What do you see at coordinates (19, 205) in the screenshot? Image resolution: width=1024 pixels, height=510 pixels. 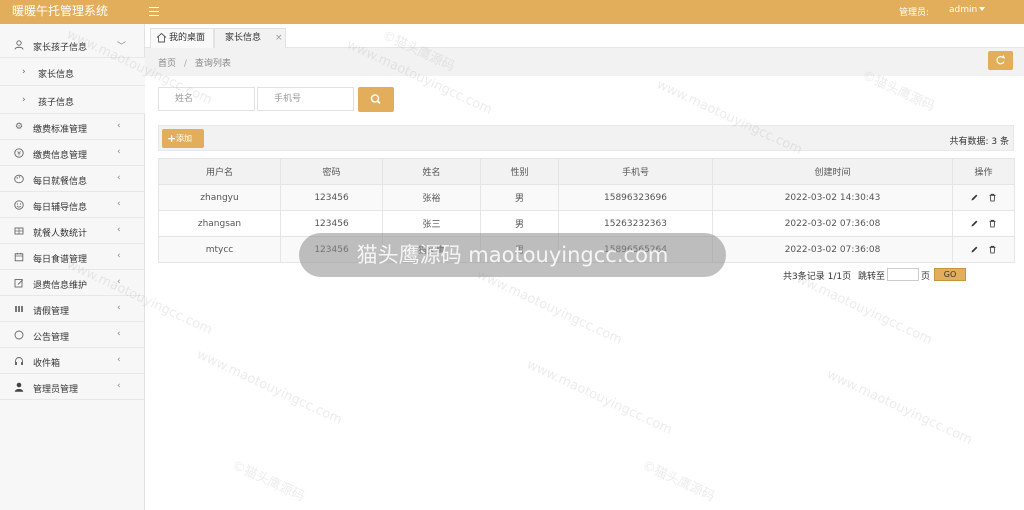 I see `smile-icon` at bounding box center [19, 205].